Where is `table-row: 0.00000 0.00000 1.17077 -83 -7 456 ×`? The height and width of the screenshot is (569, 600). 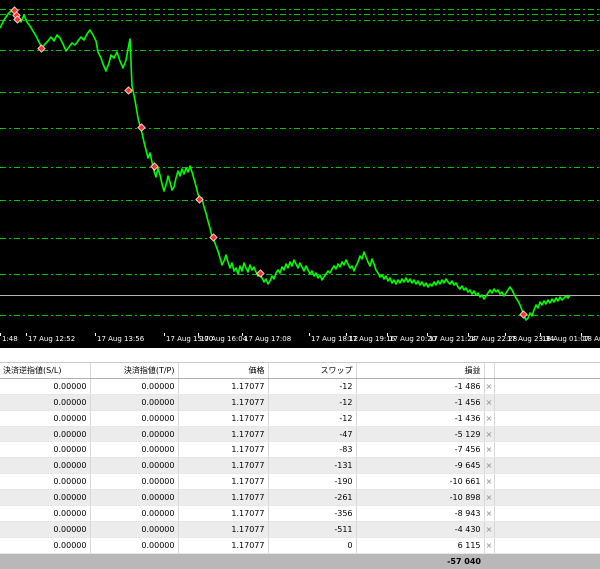 table-row: 0.00000 0.00000 1.17077 -83 -7 456 × is located at coordinates (300, 450).